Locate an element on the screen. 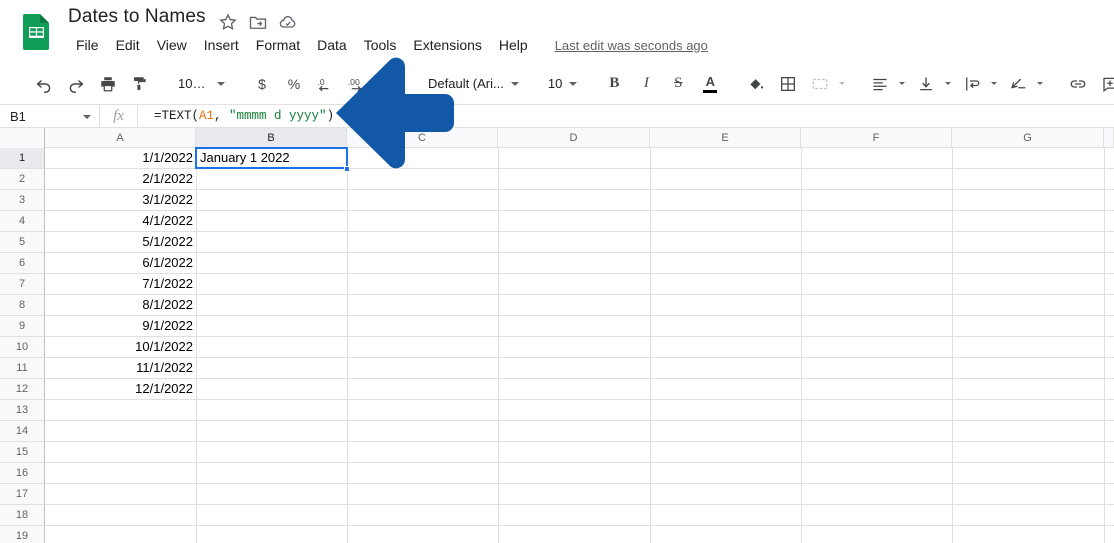  column-header-f: F is located at coordinates (876, 138).